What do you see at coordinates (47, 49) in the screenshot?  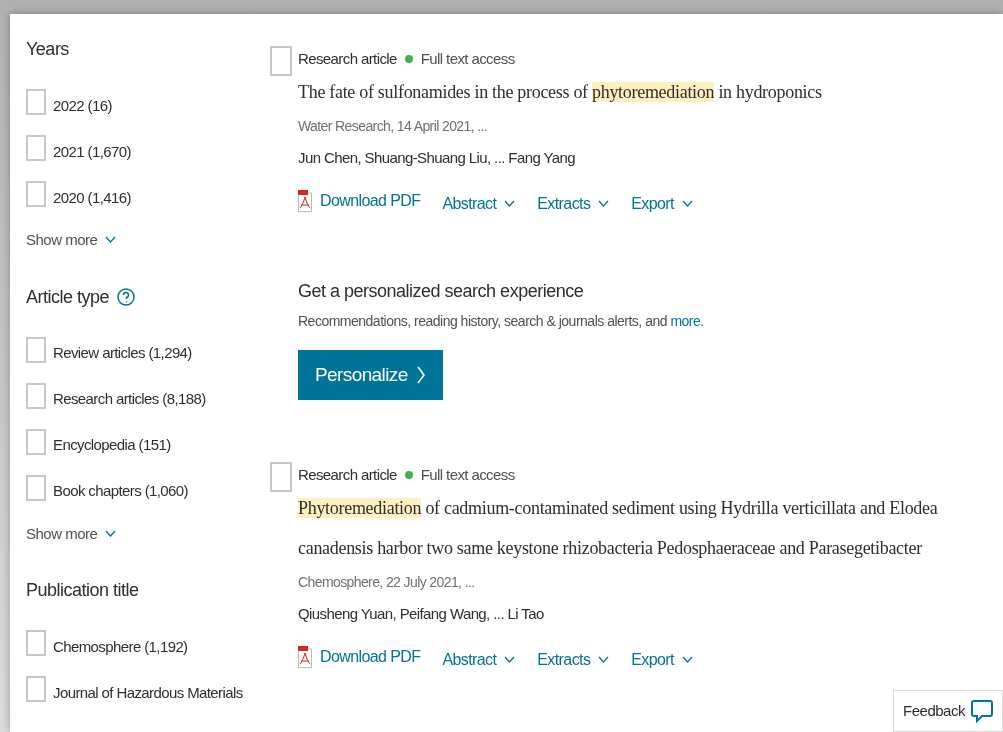 I see `filter-heading: Years` at bounding box center [47, 49].